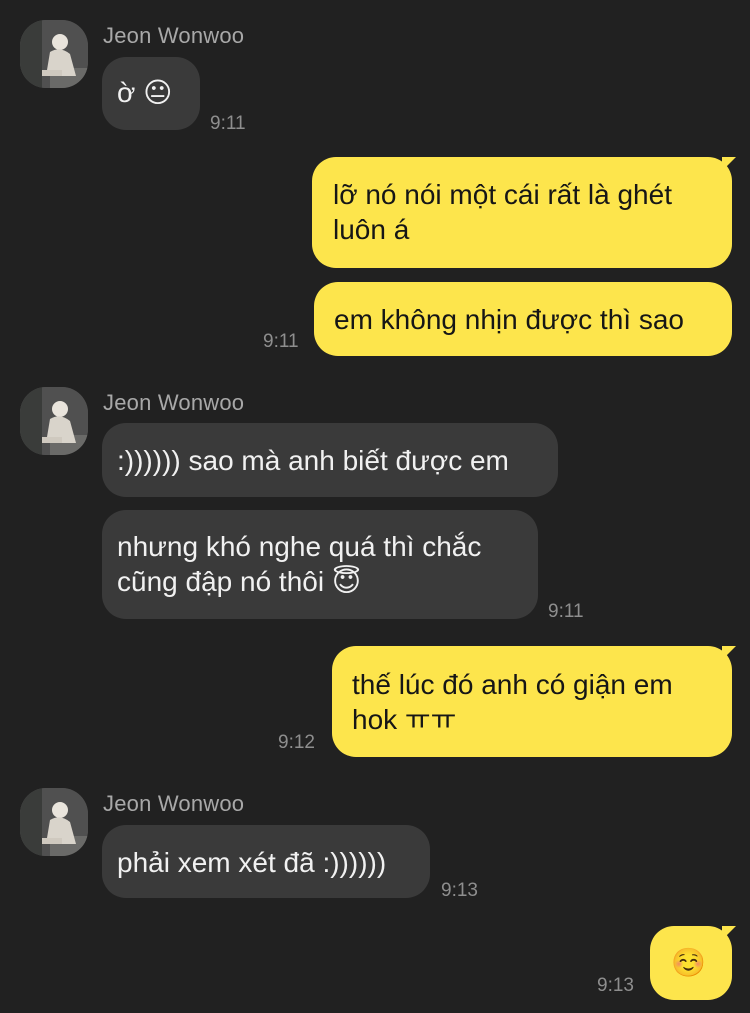 Image resolution: width=750 pixels, height=1013 pixels. What do you see at coordinates (691, 963) in the screenshot?
I see `message-bubble-outgoing: ☺️` at bounding box center [691, 963].